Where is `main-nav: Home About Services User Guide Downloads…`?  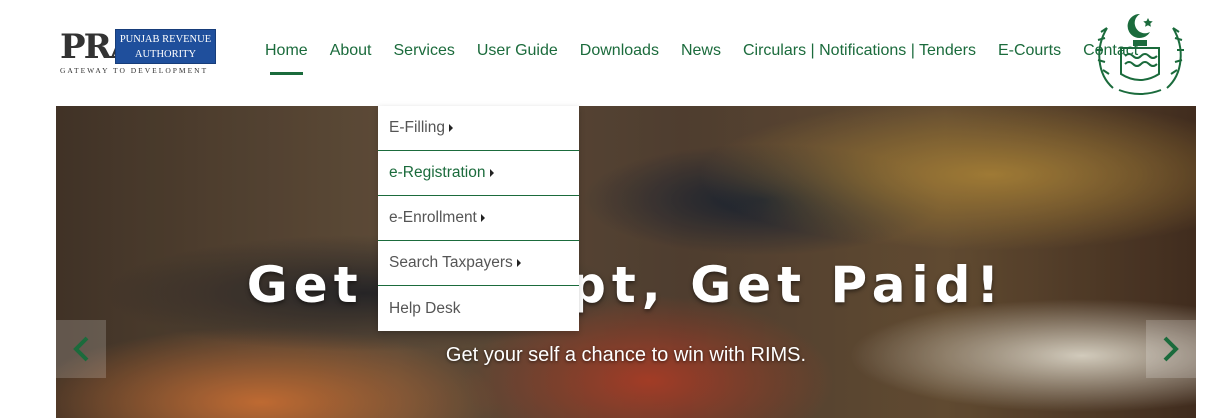 main-nav: Home About Services User Guide Downloads… is located at coordinates (701, 57).